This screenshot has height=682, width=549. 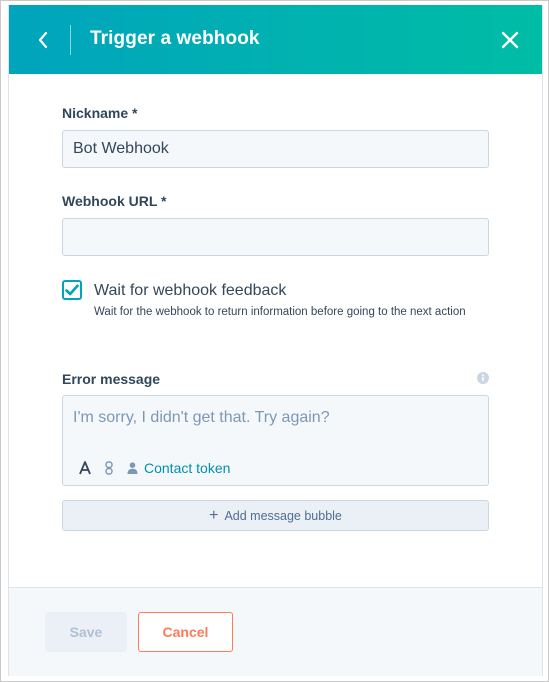 I want to click on webhook-url-label: Webhook URL *, so click(x=114, y=201).